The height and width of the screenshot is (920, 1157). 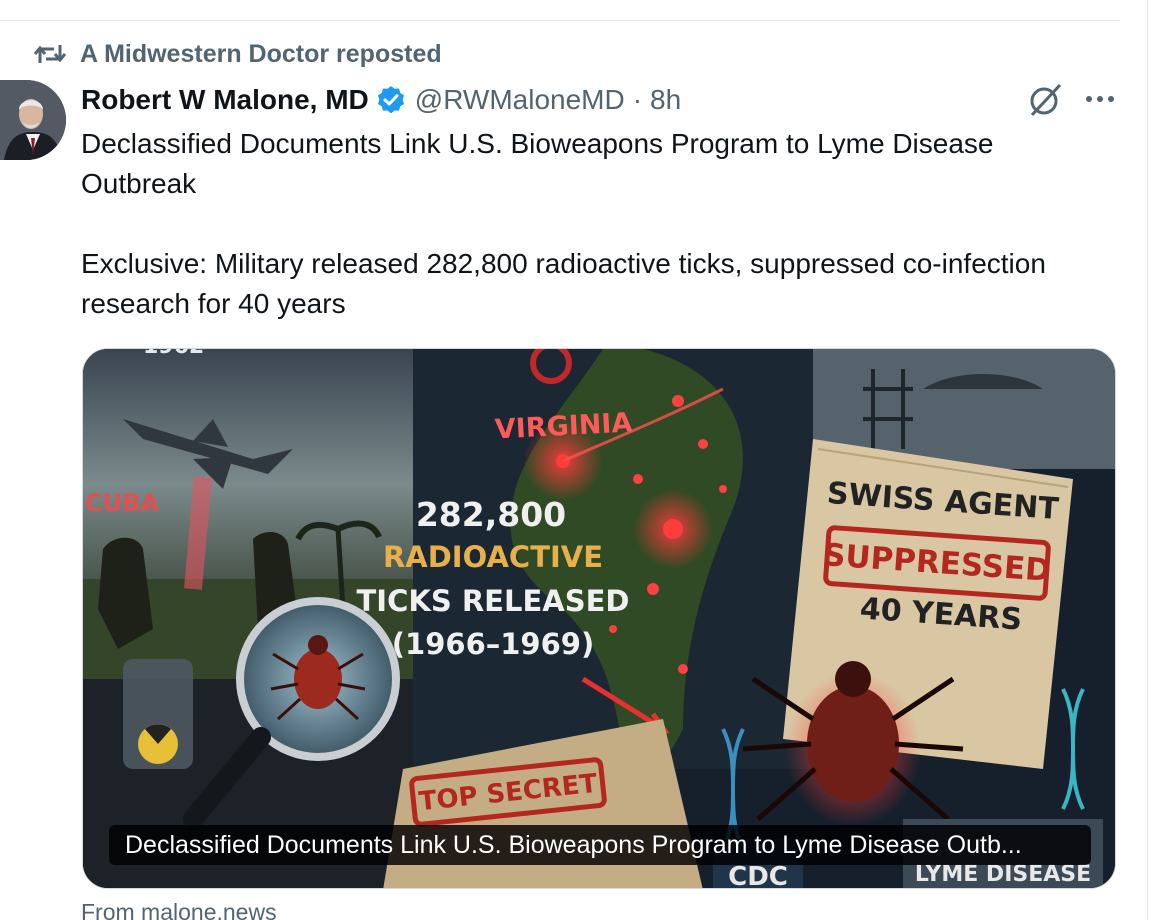 I want to click on avatar, so click(x=33, y=120).